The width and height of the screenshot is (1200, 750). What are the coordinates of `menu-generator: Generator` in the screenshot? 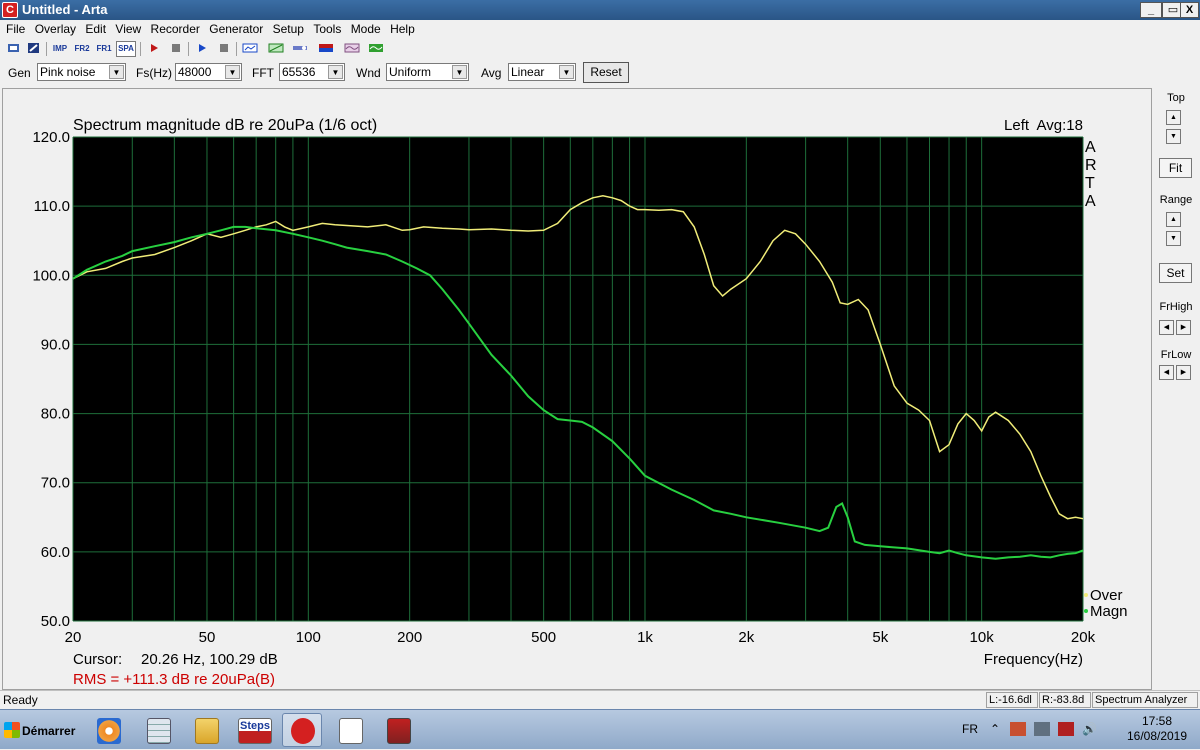 It's located at (233, 28).